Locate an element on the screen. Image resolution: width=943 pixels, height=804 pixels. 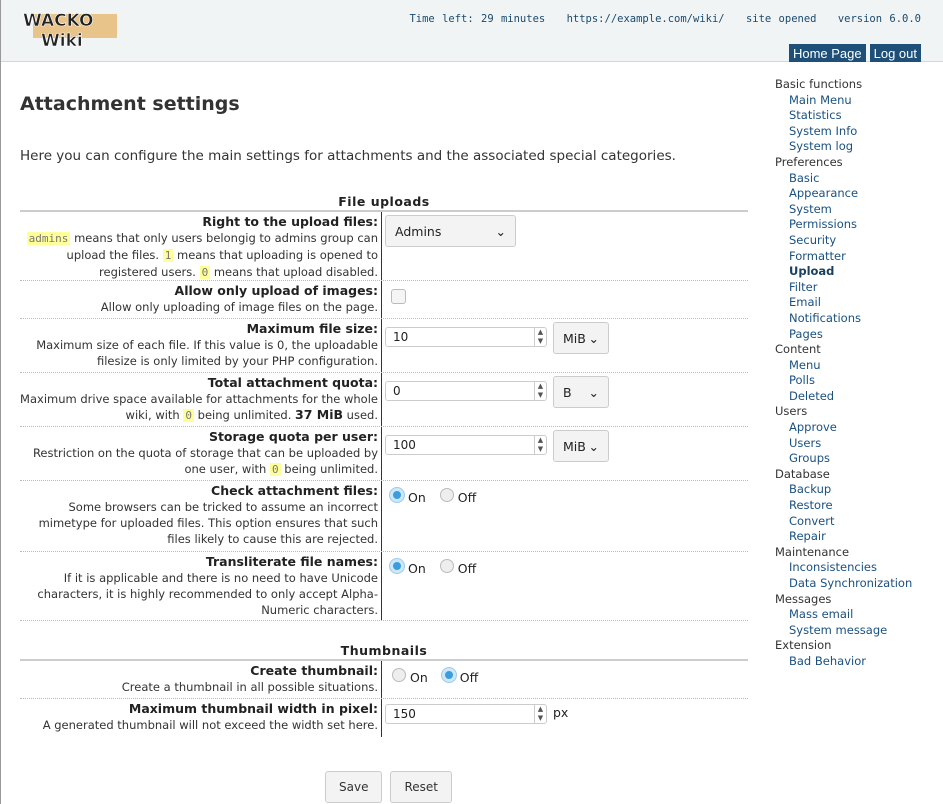
label: Transliterate file names: is located at coordinates (291, 561).